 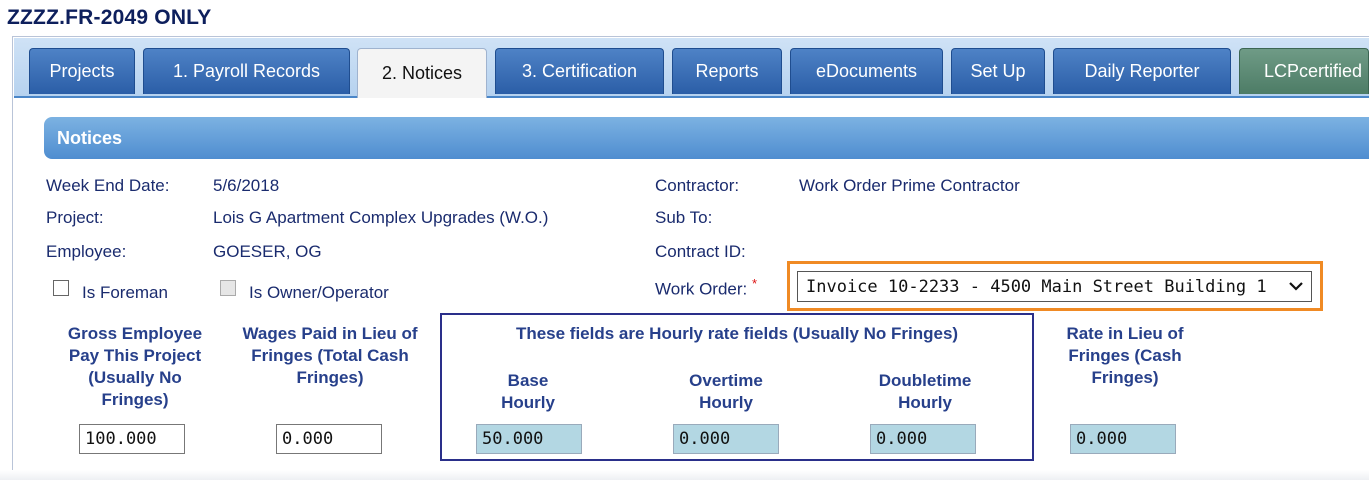 I want to click on tab-projects: Projects, so click(x=82, y=71).